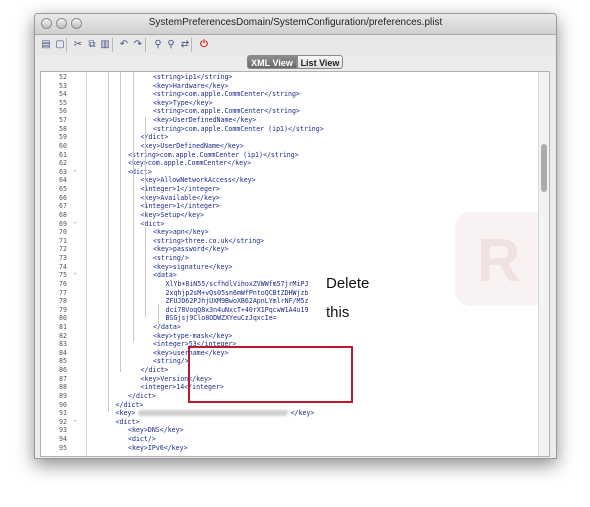 The width and height of the screenshot is (590, 507). Describe the element at coordinates (63, 258) in the screenshot. I see `line-number: 73` at that location.